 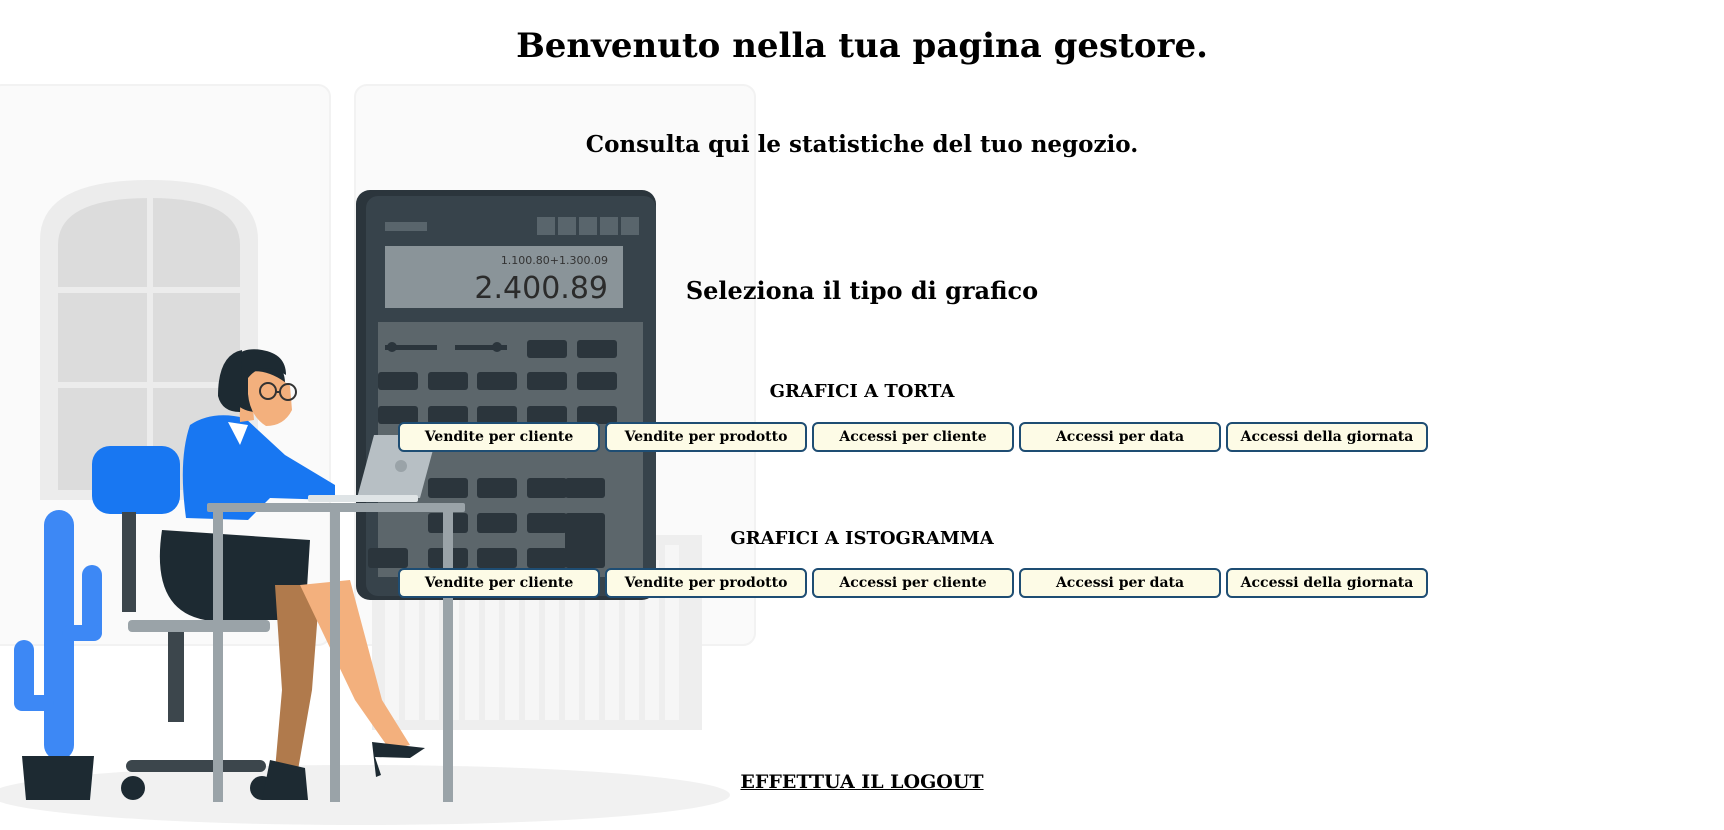 I want to click on pie-access-of-day-button: Accessi della giornata, so click(x=1327, y=437).